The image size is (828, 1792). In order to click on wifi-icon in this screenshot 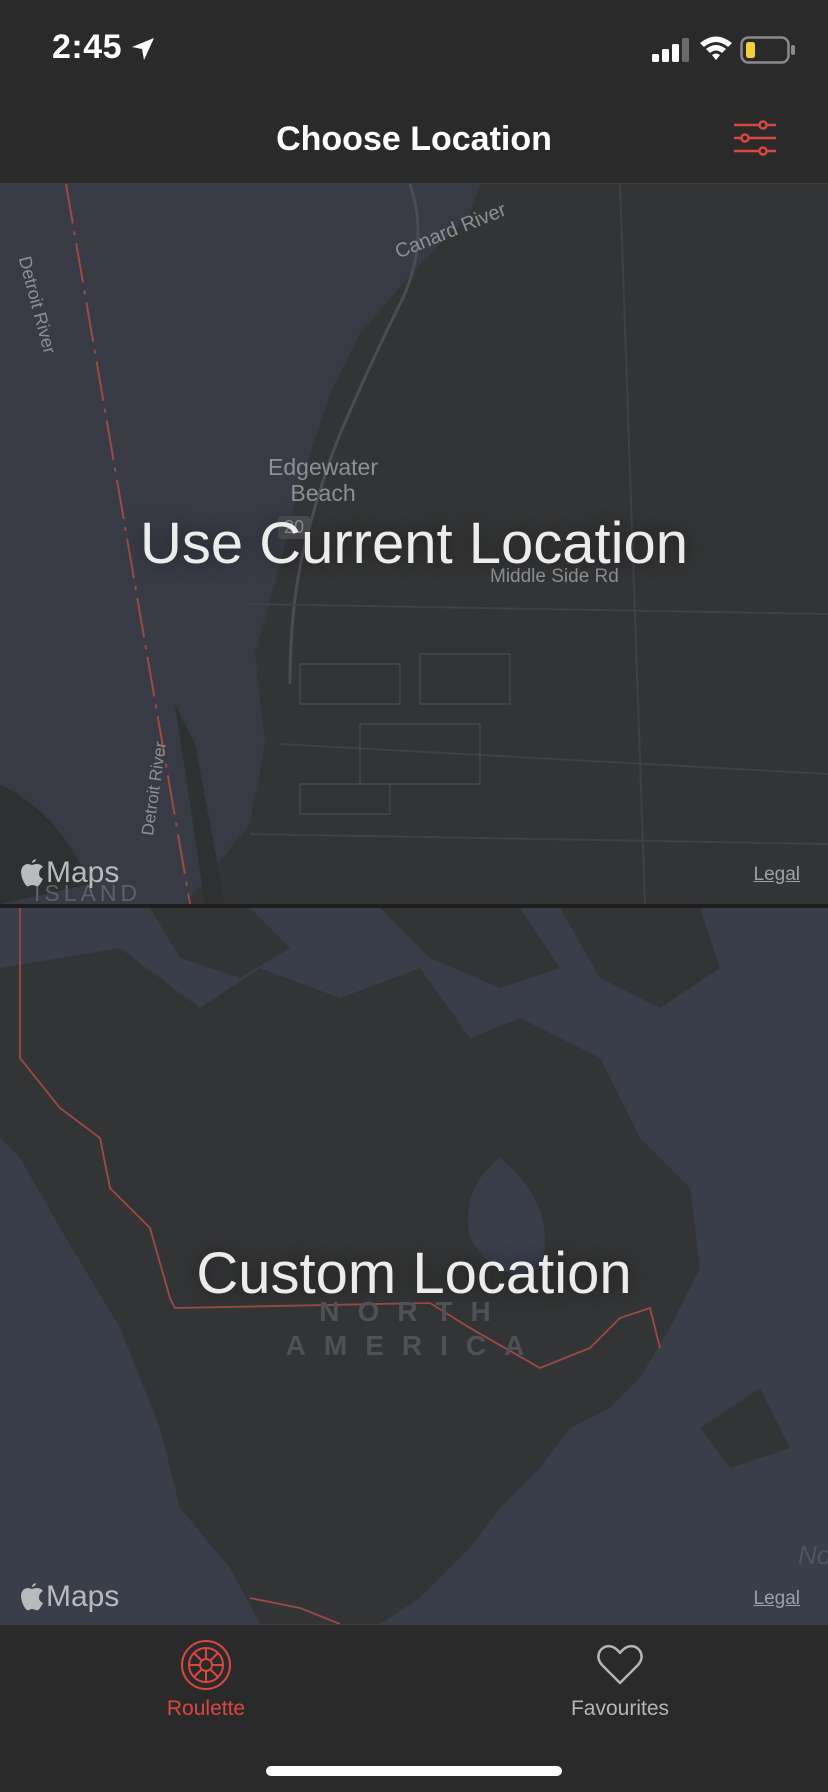, I will do `click(716, 48)`.